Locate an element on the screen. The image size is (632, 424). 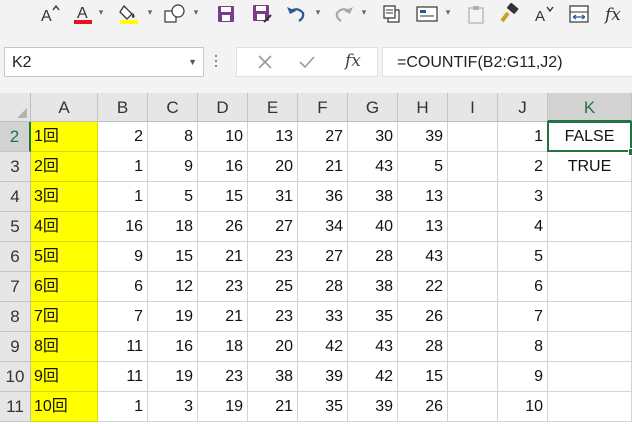
cell-d11: 19 is located at coordinates (223, 407).